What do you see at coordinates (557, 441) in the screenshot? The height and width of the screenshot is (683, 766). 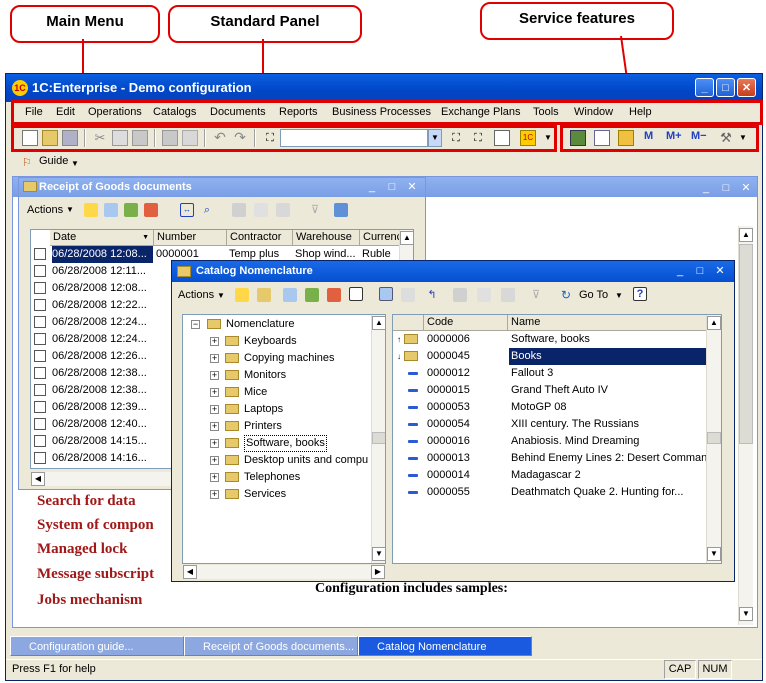 I see `list-item: 0000016 Anabiosis. Mind Dreaming` at bounding box center [557, 441].